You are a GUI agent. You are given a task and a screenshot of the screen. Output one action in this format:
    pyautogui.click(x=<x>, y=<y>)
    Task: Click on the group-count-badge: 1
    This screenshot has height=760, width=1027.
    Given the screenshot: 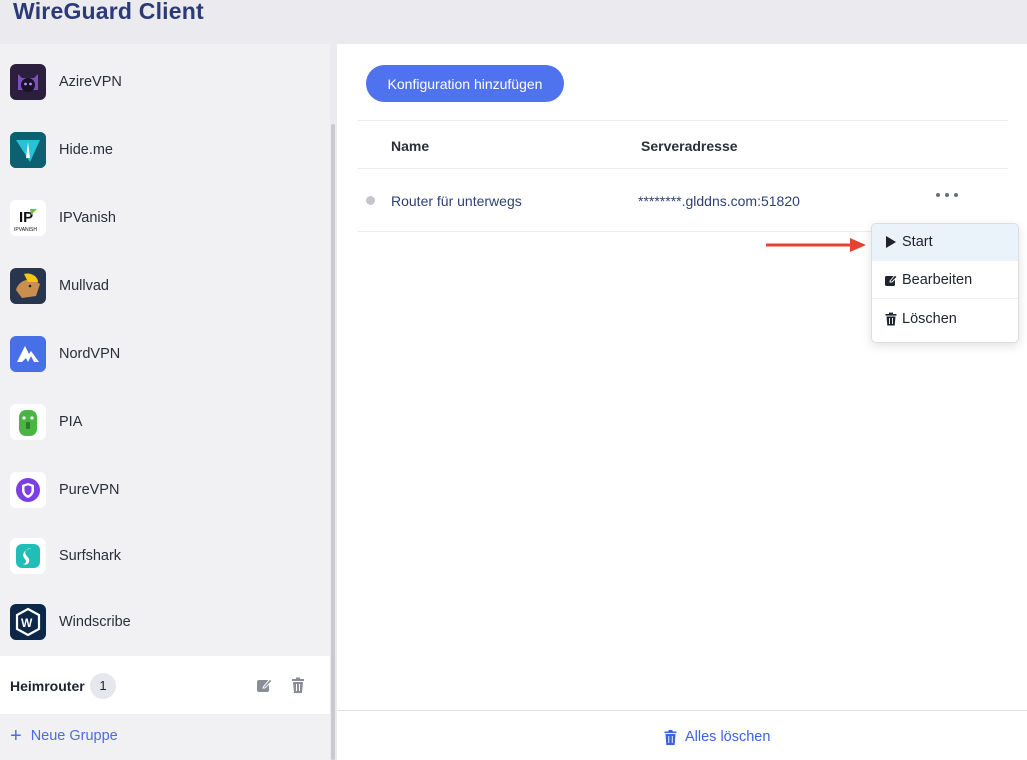 What is the action you would take?
    pyautogui.click(x=103, y=686)
    